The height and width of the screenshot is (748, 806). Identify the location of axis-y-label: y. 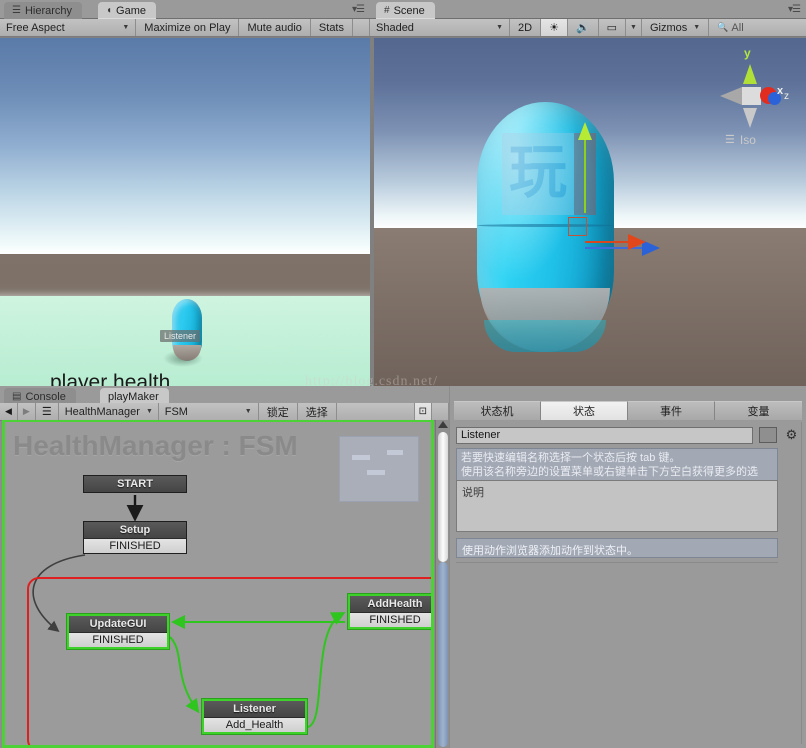
(747, 53).